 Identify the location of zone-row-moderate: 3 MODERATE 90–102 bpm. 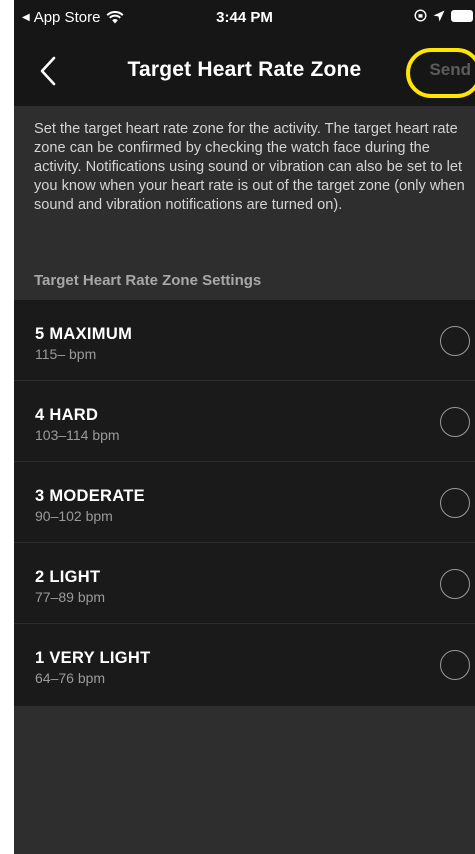
(244, 502).